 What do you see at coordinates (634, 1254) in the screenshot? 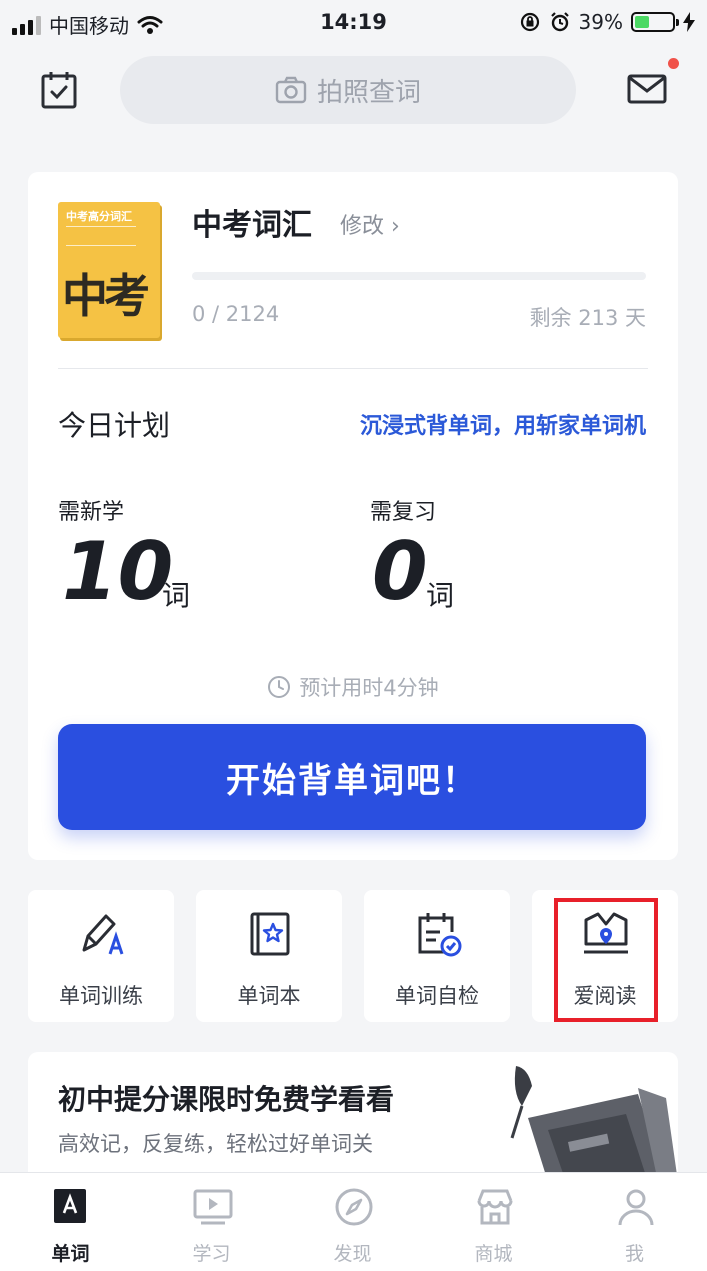
I see `tab-label: 我` at bounding box center [634, 1254].